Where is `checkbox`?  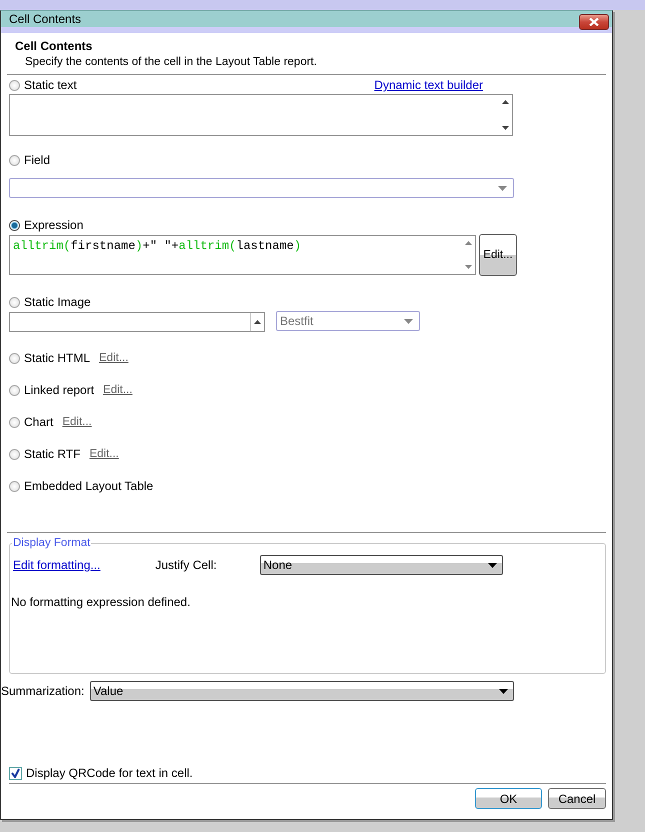 checkbox is located at coordinates (15, 773).